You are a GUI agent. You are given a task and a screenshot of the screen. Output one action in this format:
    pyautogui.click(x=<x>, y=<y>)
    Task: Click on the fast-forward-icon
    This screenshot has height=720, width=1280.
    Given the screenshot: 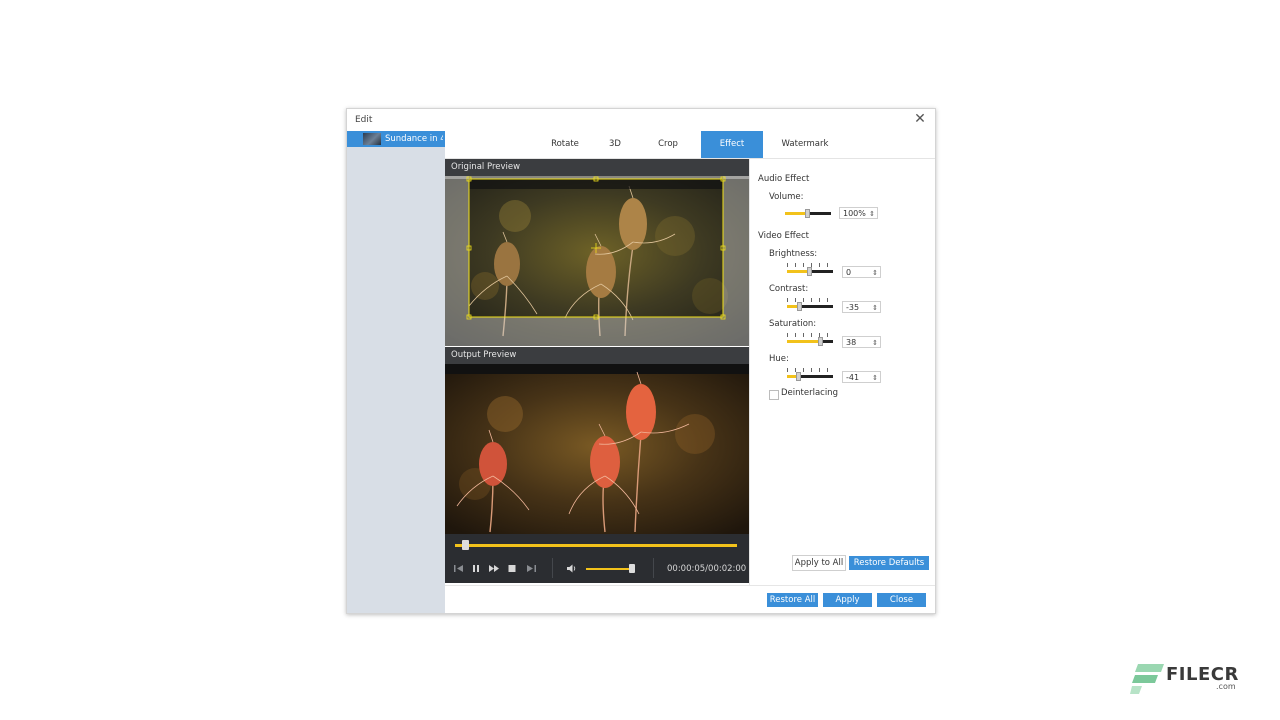 What is the action you would take?
    pyautogui.click(x=494, y=568)
    